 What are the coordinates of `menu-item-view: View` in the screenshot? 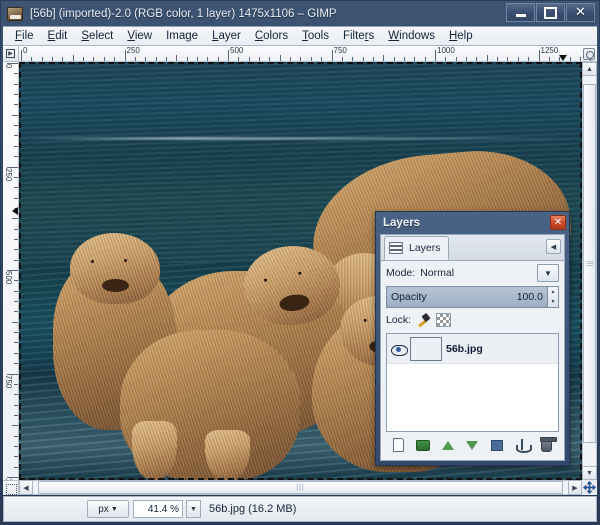 It's located at (139, 36).